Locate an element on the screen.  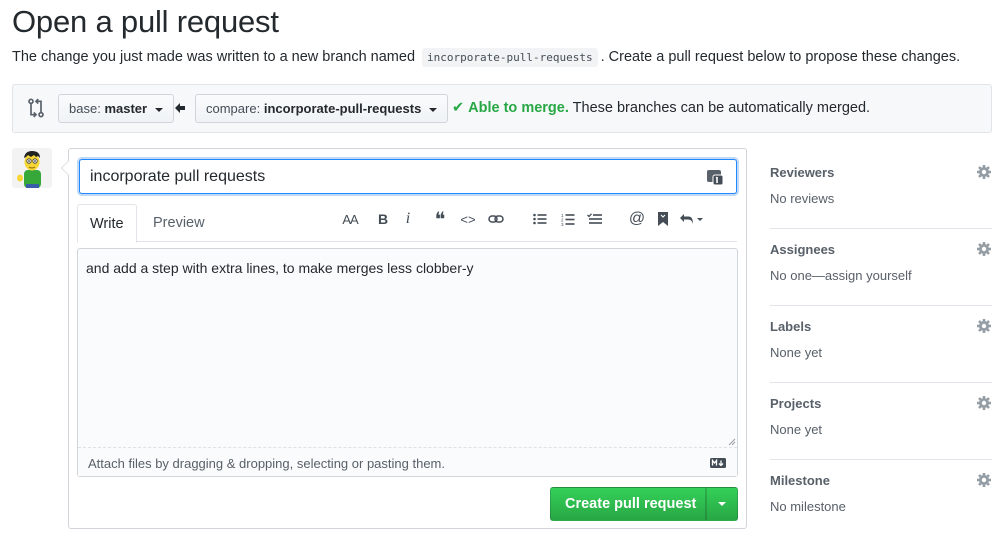
code-icon: <> is located at coordinates (468, 219).